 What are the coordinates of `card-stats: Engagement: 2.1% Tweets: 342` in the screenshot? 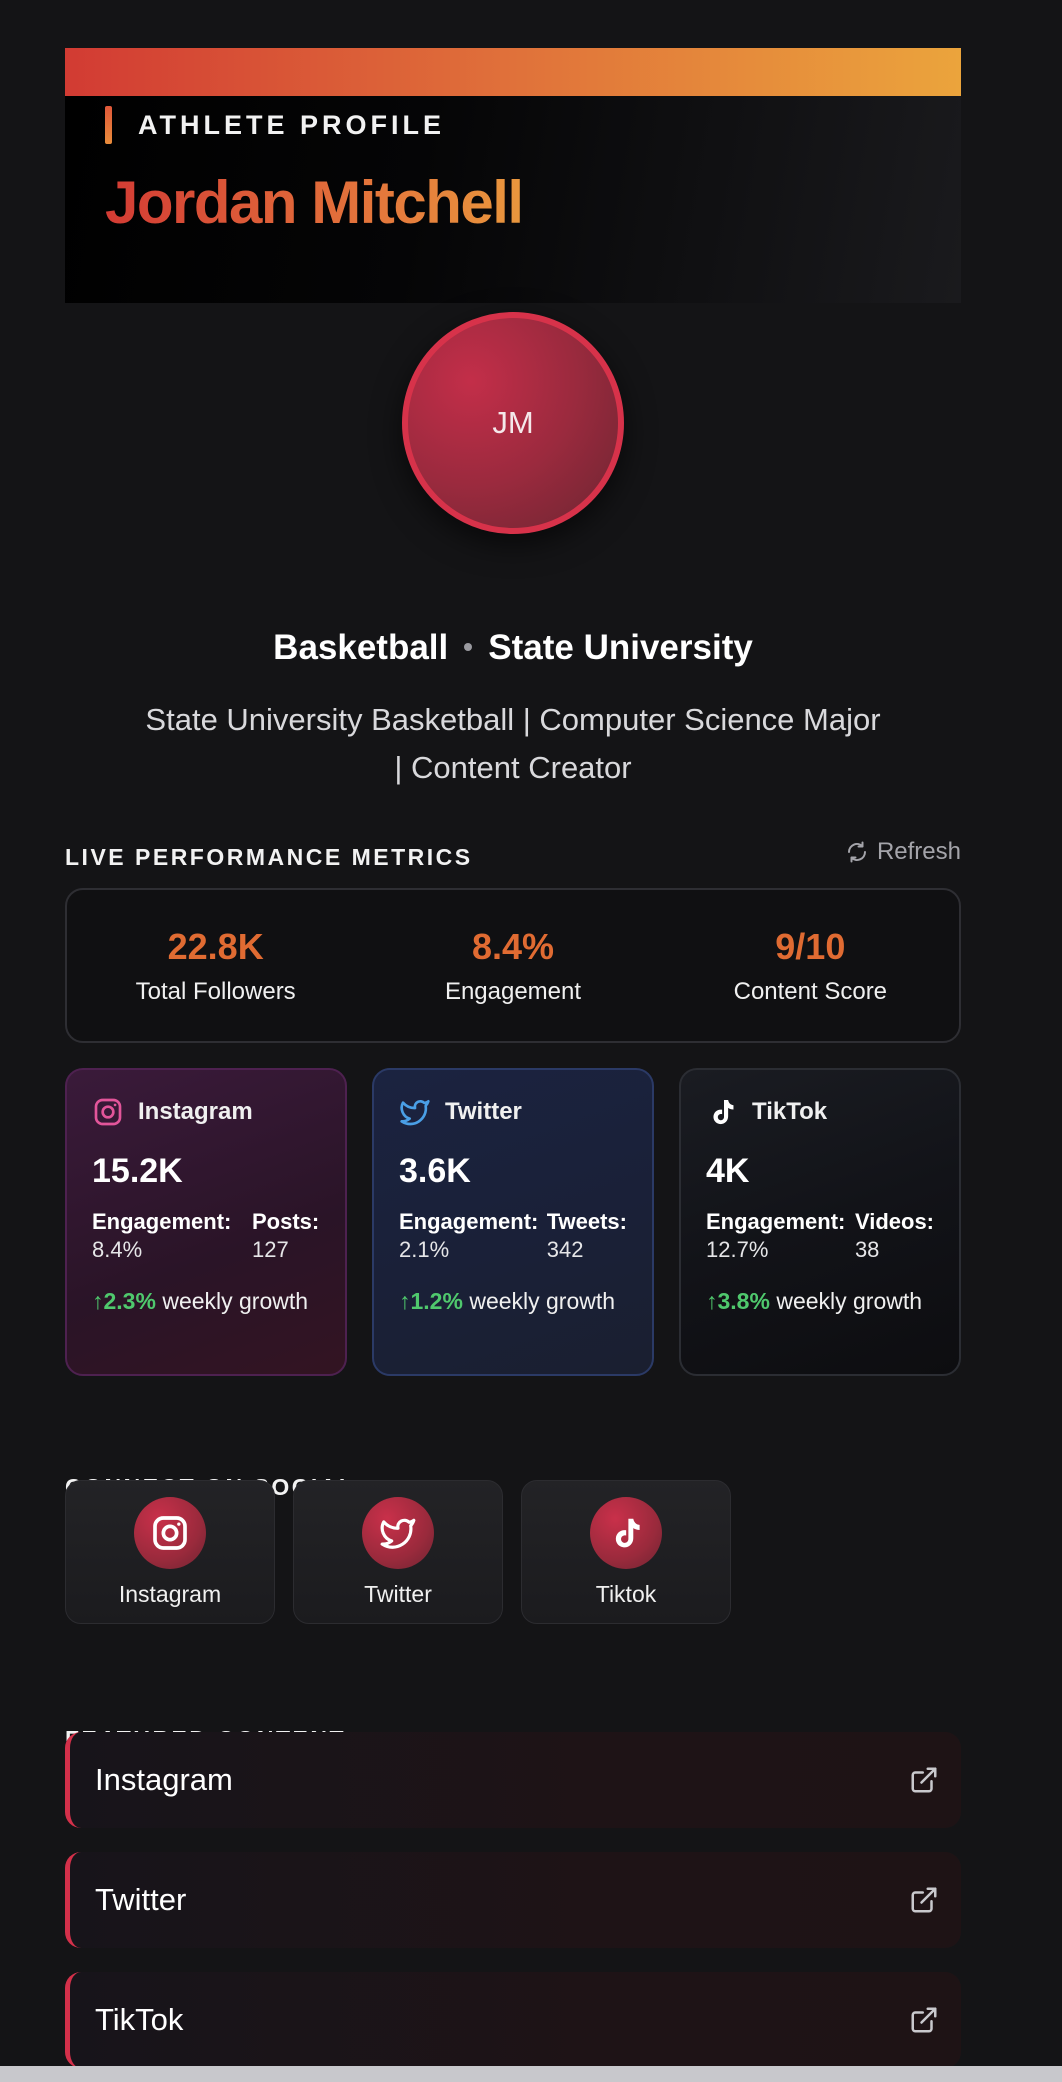 It's located at (513, 1236).